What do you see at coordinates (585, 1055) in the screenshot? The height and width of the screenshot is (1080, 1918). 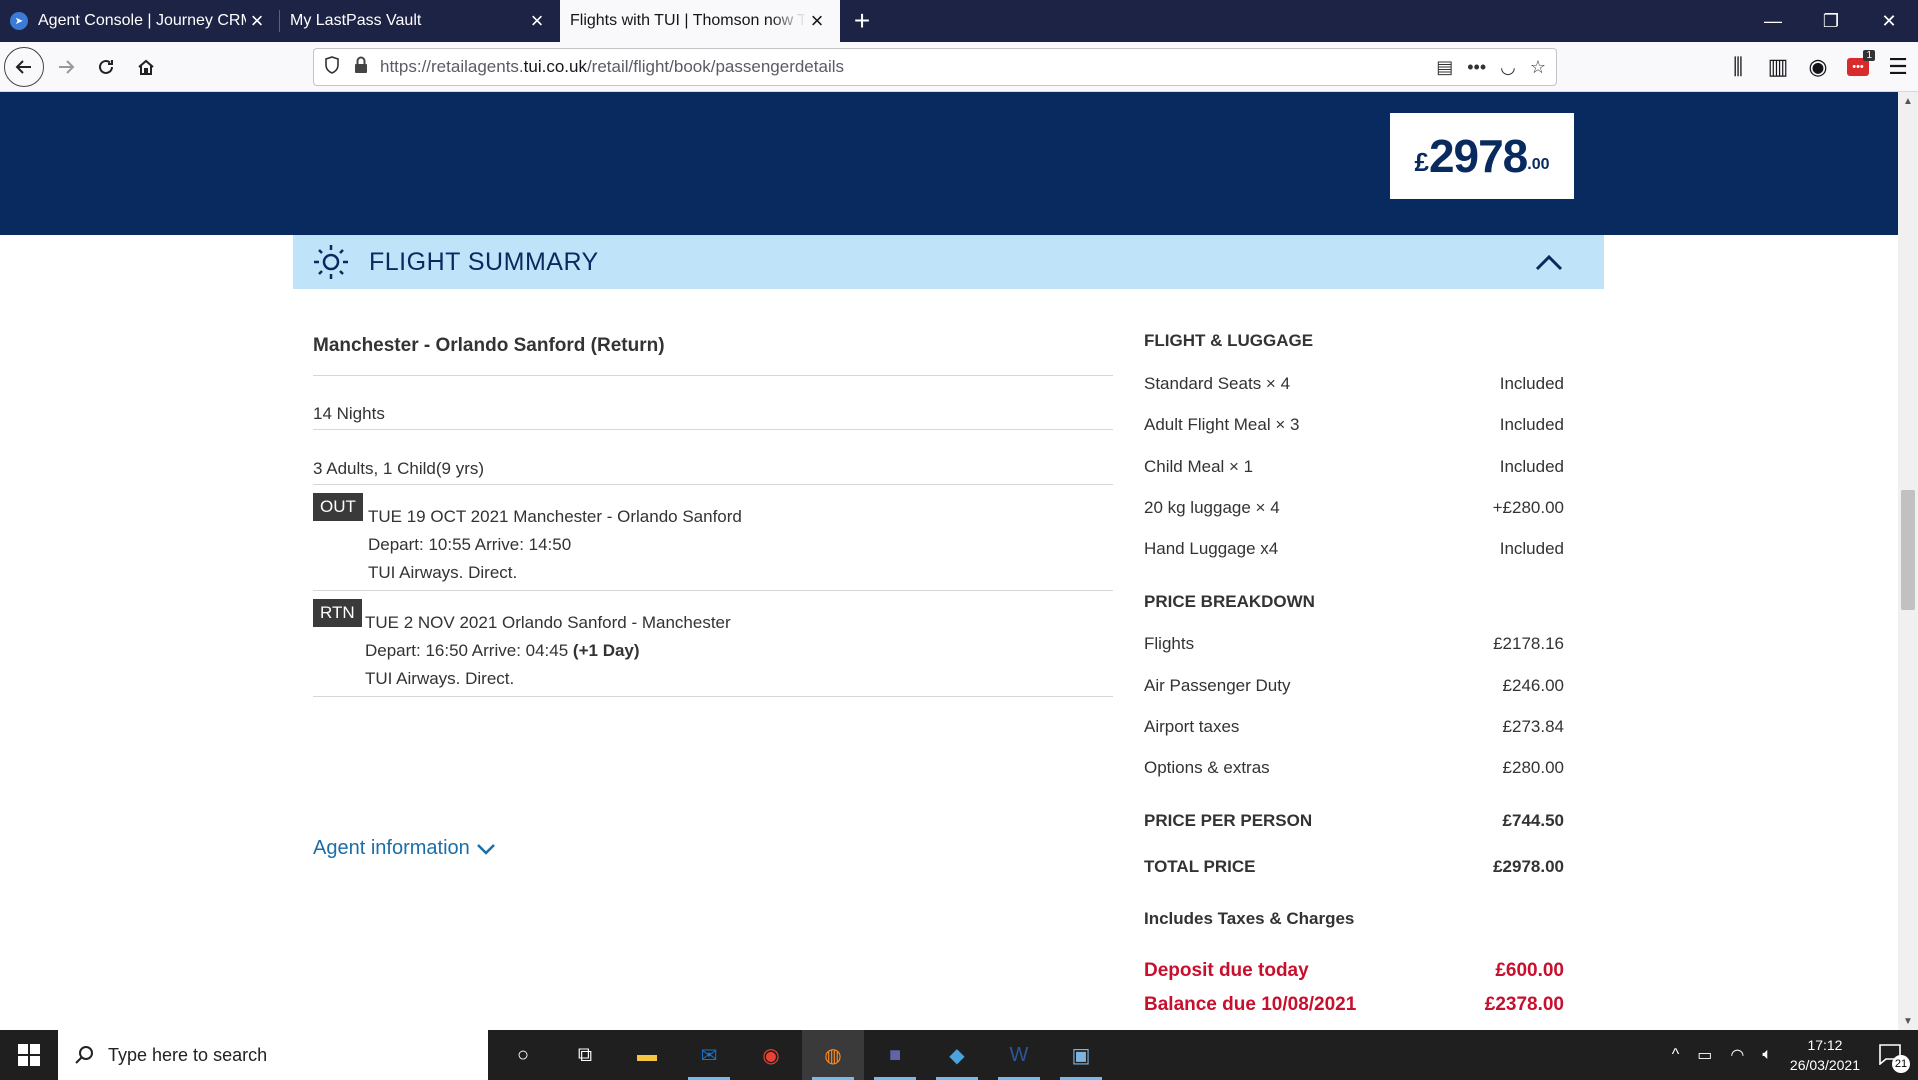 I see `task-view-icon: ⧉` at bounding box center [585, 1055].